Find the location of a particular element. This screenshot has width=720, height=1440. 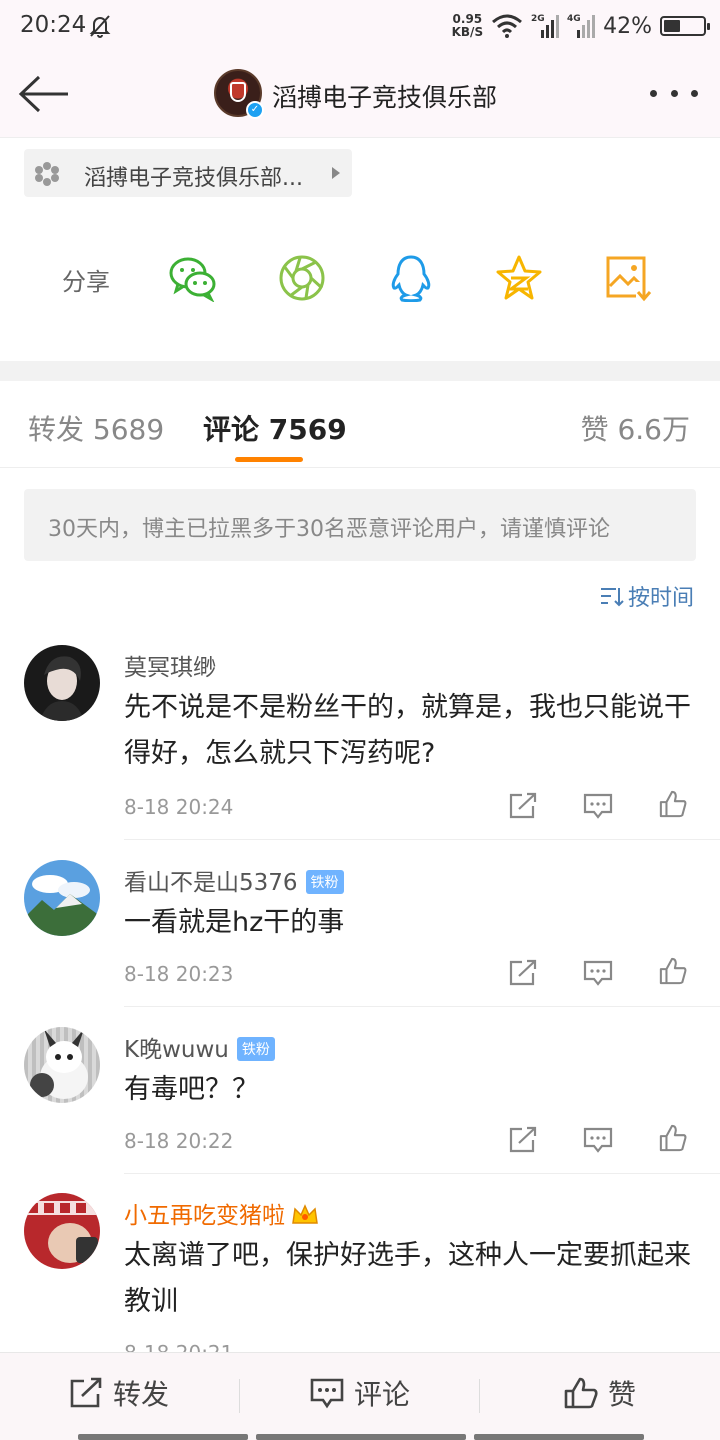

repost-button: 转发 is located at coordinates (119, 1393).